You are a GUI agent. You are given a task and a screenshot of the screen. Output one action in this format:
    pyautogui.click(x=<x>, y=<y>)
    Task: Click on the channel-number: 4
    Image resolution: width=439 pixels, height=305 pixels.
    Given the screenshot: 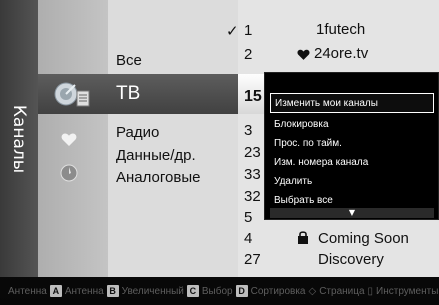 What is the action you would take?
    pyautogui.click(x=248, y=238)
    